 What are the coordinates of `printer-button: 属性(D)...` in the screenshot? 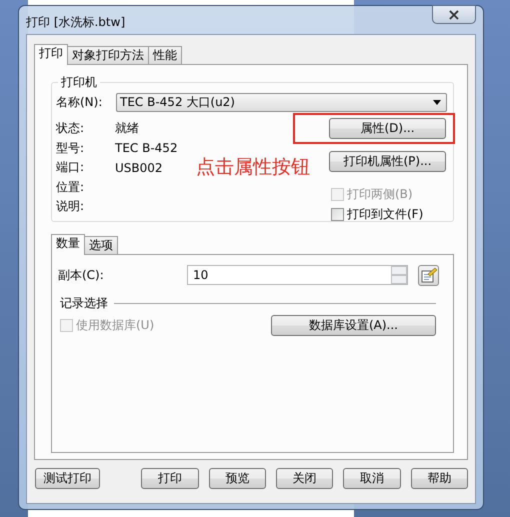 It's located at (387, 128).